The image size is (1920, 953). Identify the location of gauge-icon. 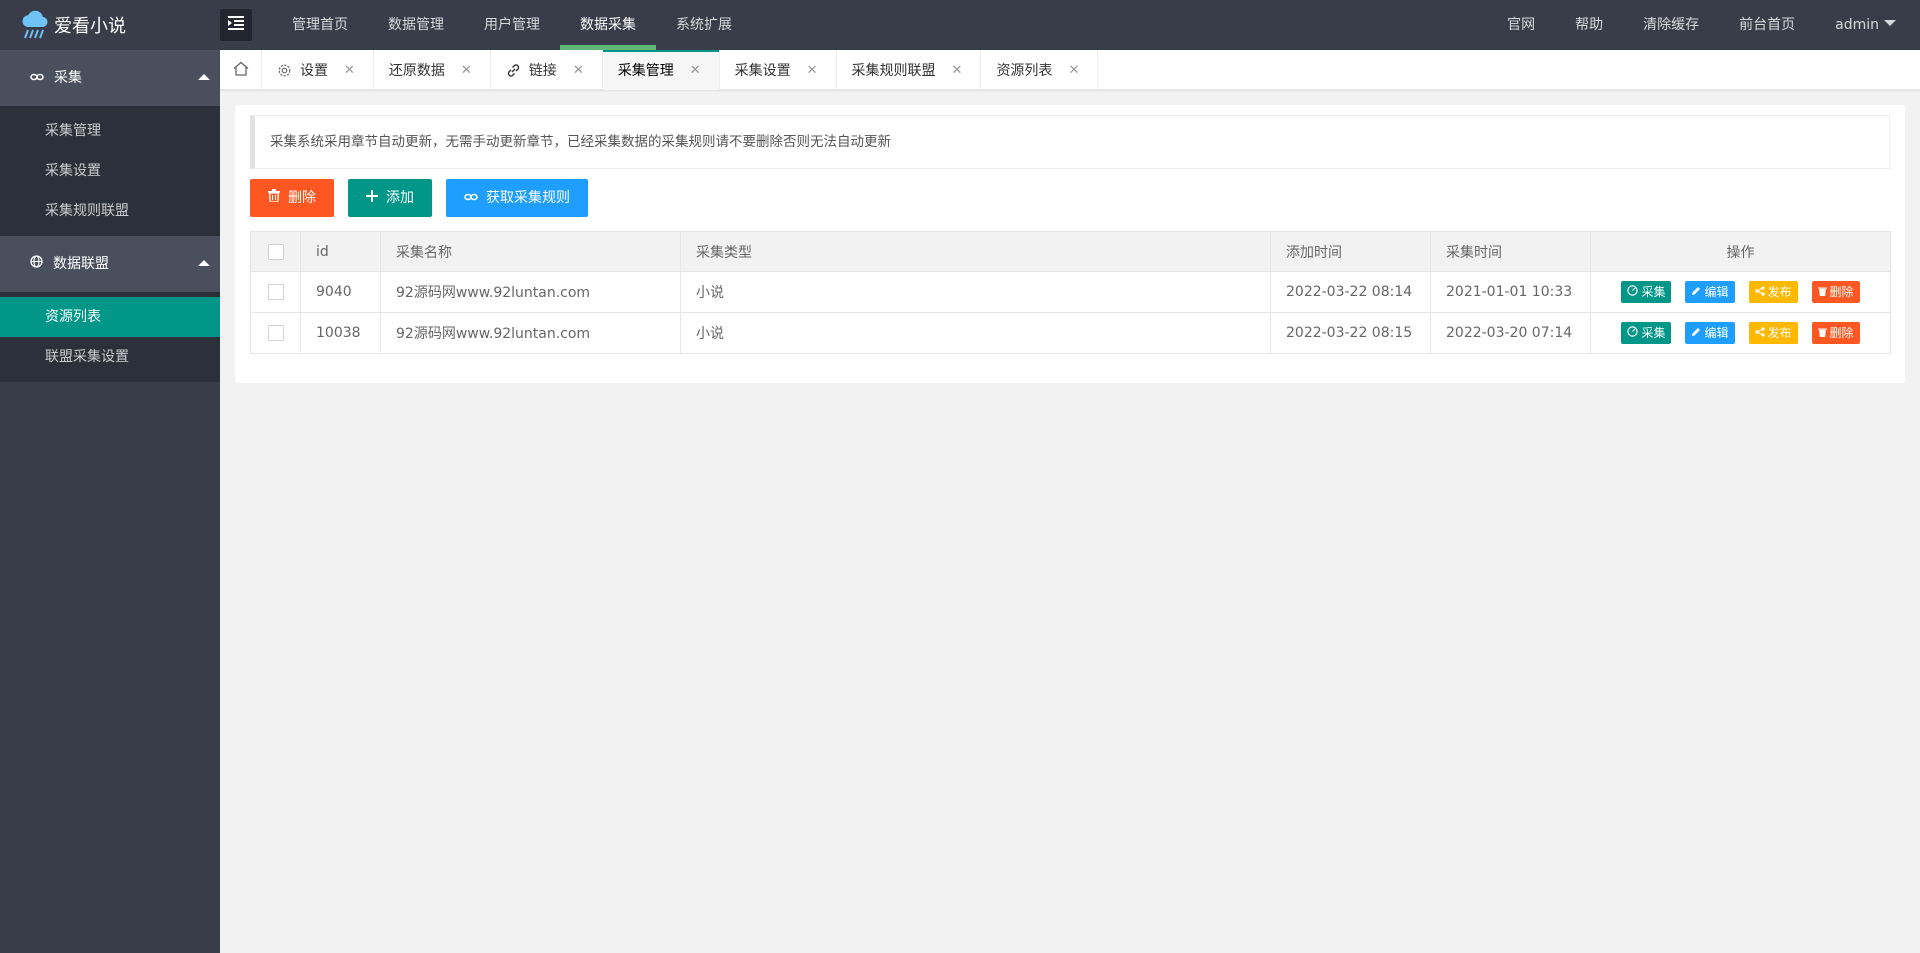
(1633, 333).